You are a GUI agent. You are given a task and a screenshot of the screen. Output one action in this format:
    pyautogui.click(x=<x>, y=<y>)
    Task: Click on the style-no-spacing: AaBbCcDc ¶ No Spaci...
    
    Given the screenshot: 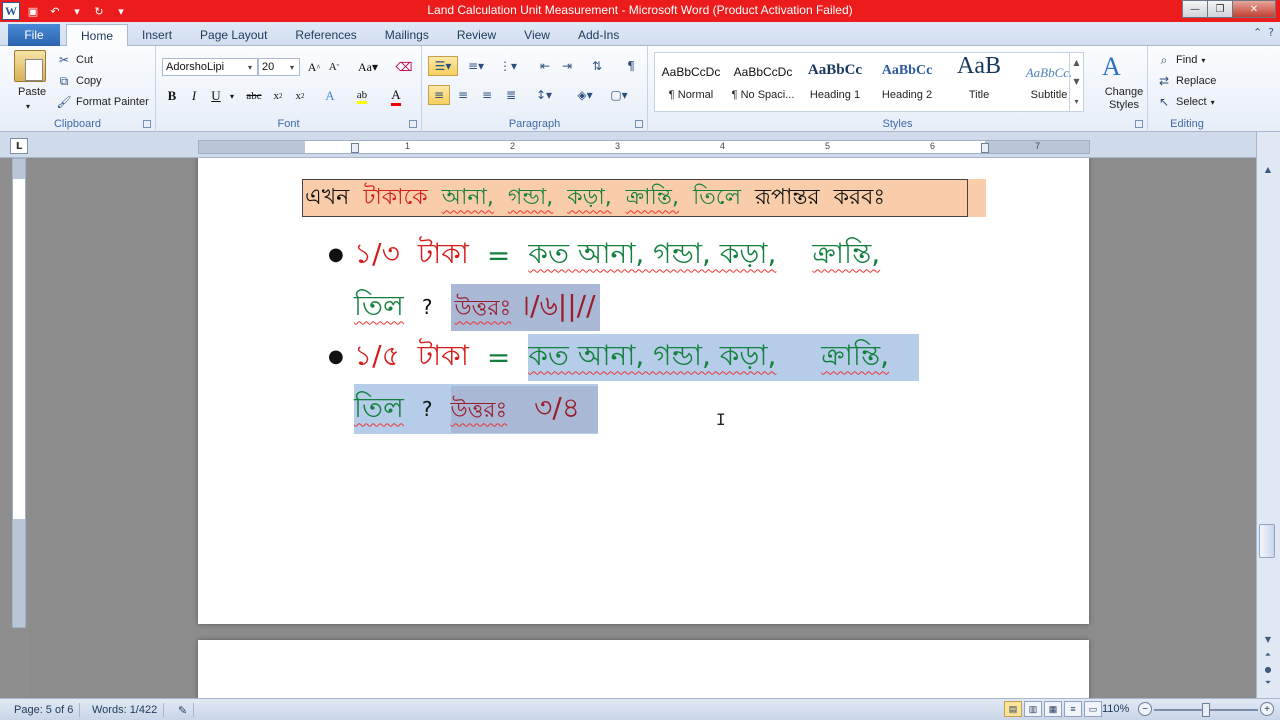 What is the action you would take?
    pyautogui.click(x=763, y=82)
    